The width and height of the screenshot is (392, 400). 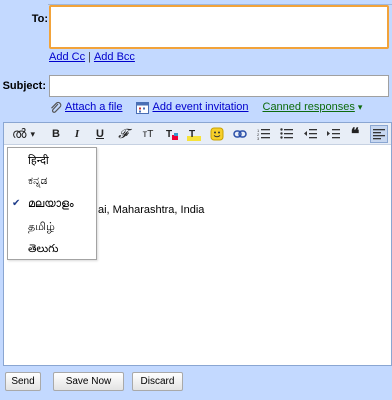 I want to click on send-button: Send, so click(x=23, y=381).